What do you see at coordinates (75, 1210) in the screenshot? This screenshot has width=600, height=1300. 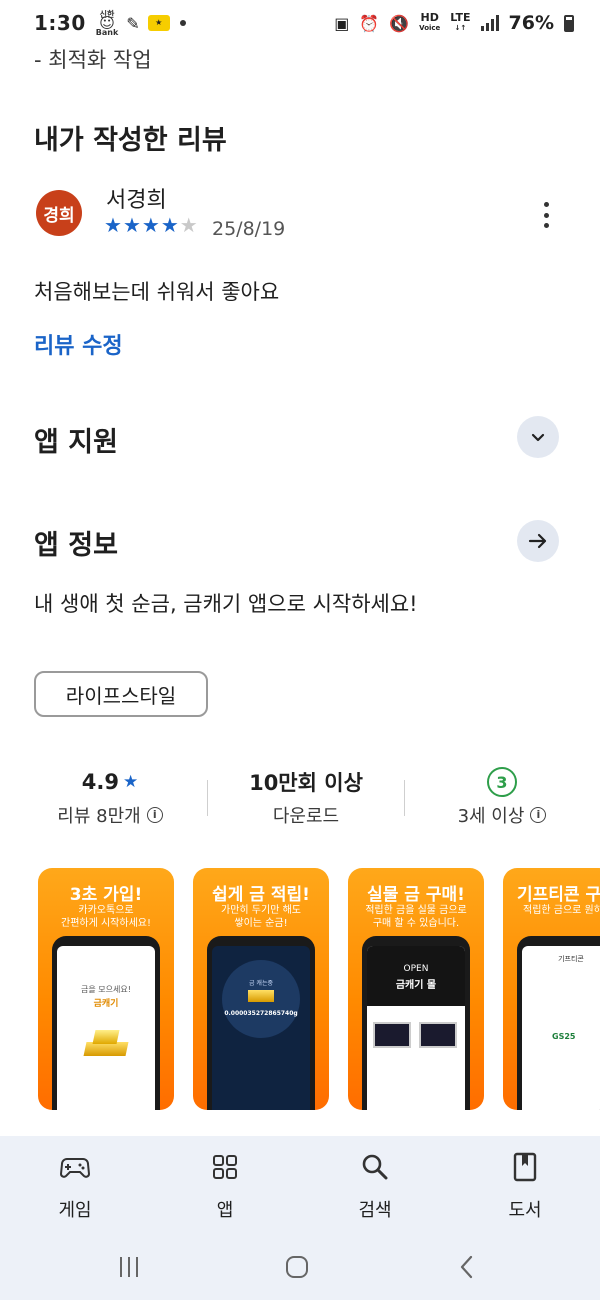 I see `tab-label: 게임` at bounding box center [75, 1210].